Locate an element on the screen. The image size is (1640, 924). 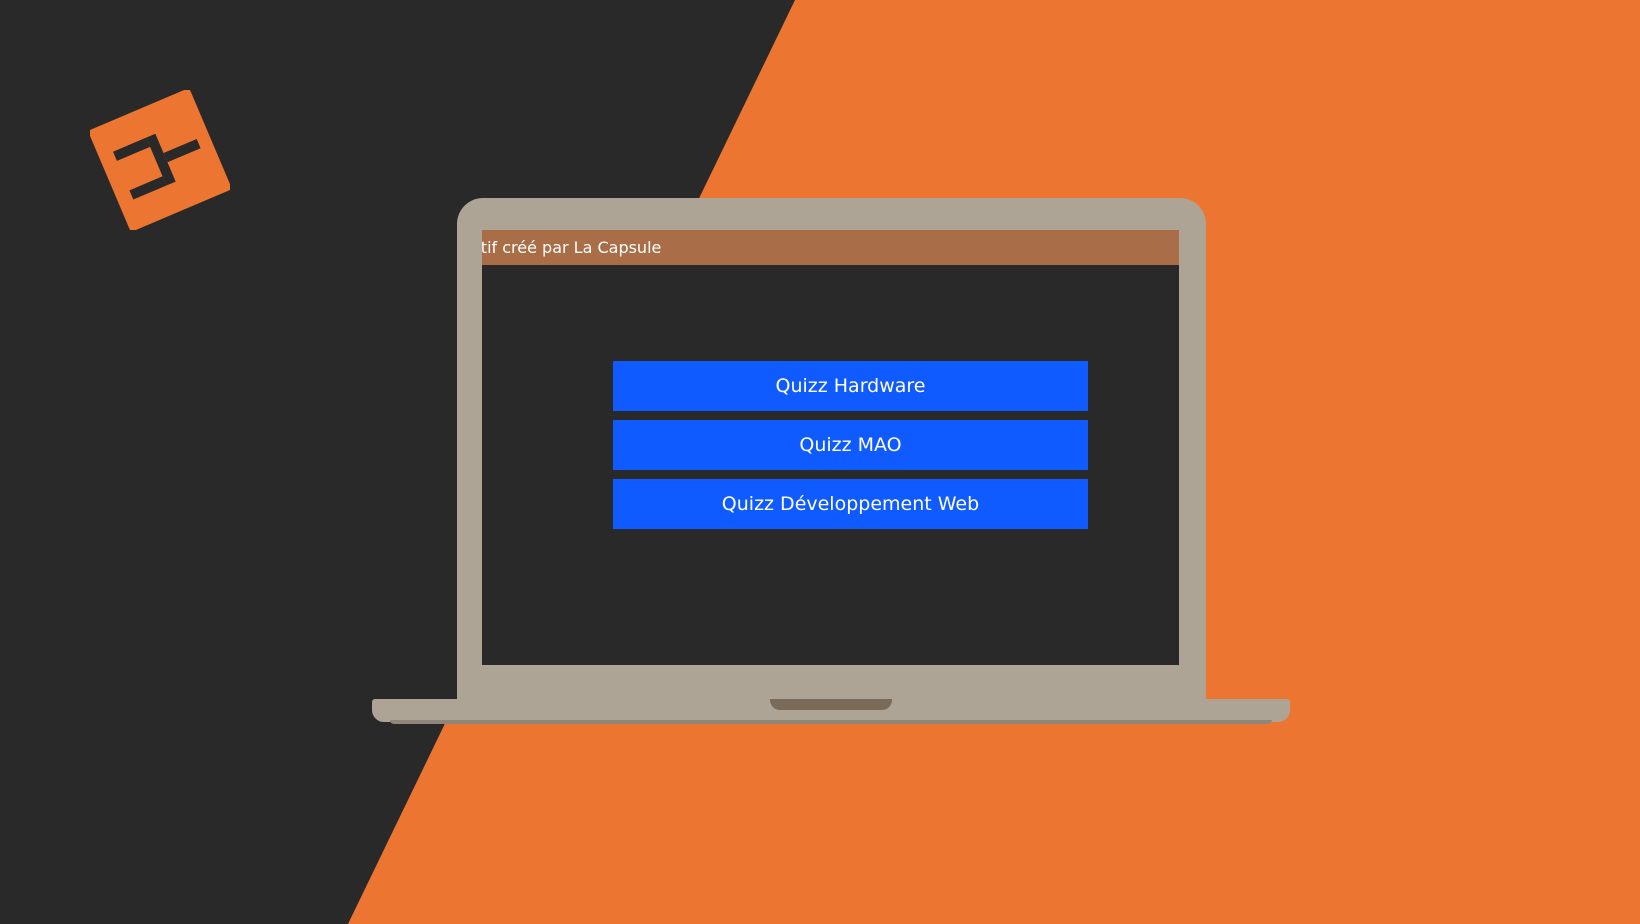
laptop-hinge-notch is located at coordinates (831, 704).